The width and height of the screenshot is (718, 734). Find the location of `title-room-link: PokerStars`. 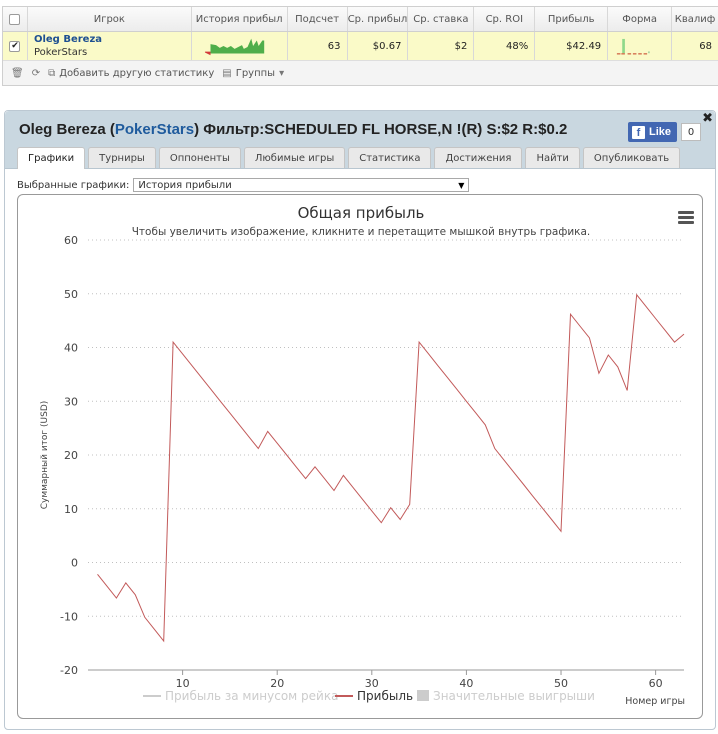

title-room-link: PokerStars is located at coordinates (154, 129).